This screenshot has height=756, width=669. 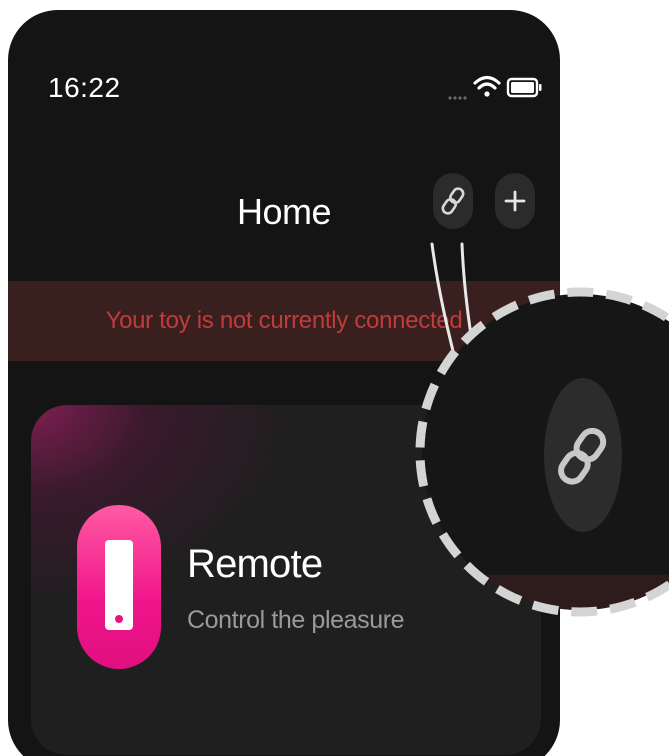 I want to click on add-button, so click(x=515, y=201).